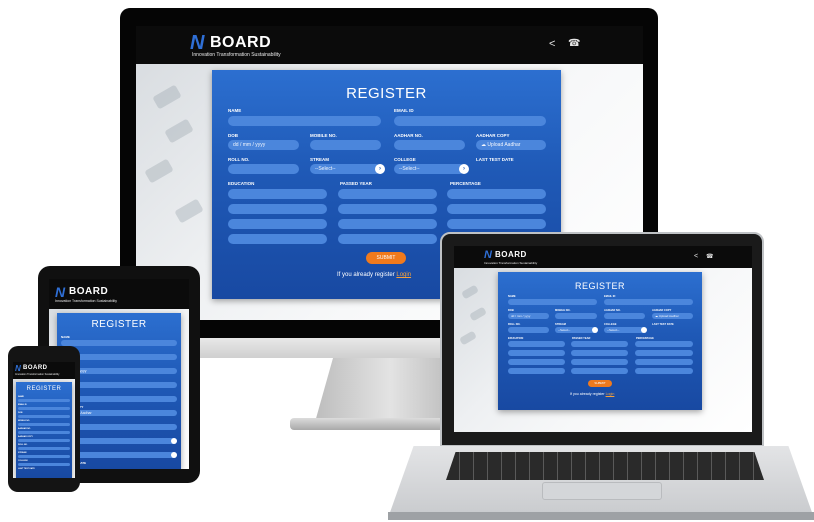 The width and height of the screenshot is (814, 522). Describe the element at coordinates (44, 456) in the screenshot. I see `stream-select` at that location.